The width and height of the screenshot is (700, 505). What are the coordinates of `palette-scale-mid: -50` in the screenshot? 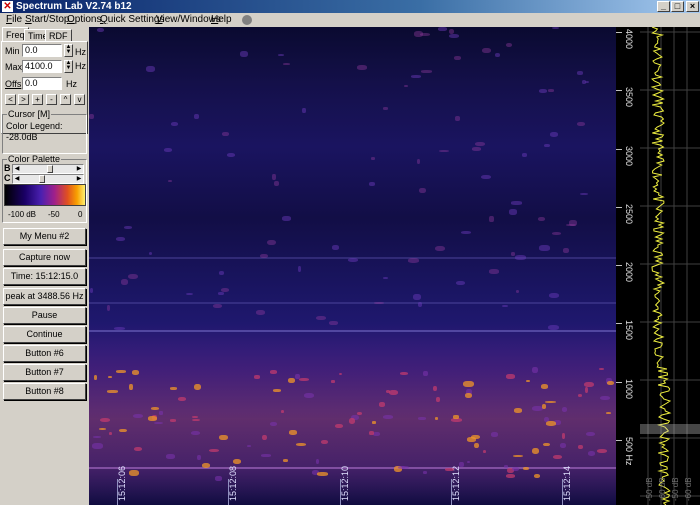 It's located at (54, 214).